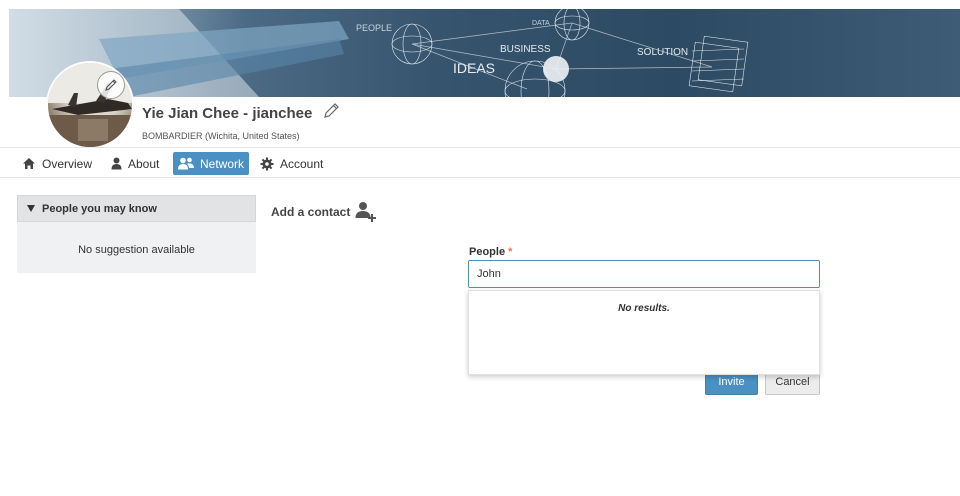 This screenshot has height=496, width=960. Describe the element at coordinates (31, 208) in the screenshot. I see `caret-down-icon` at that location.